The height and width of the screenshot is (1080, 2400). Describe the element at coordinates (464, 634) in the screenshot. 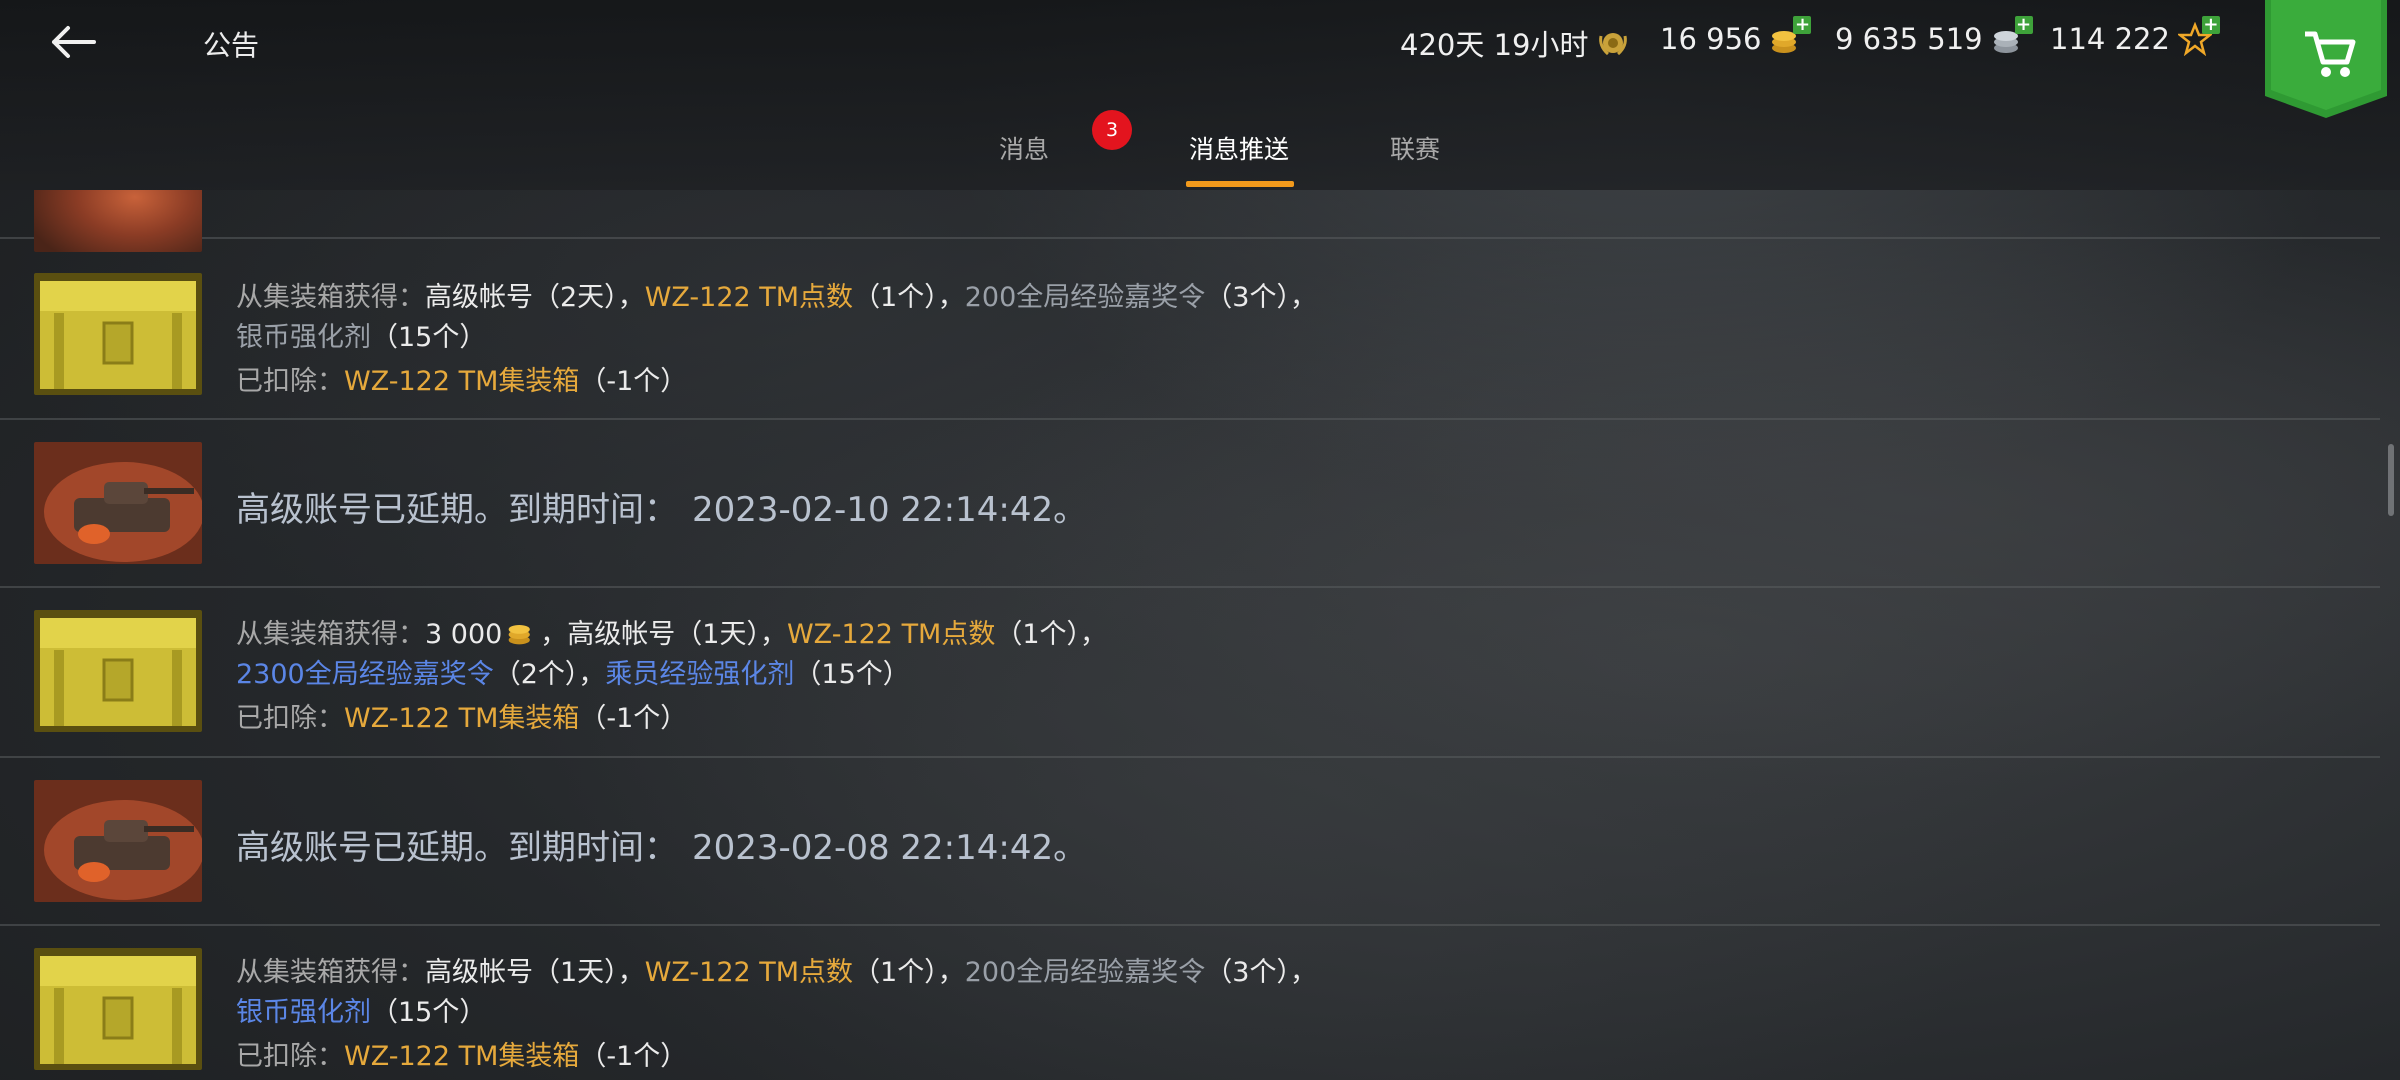

I see `message-text: 3 000` at that location.